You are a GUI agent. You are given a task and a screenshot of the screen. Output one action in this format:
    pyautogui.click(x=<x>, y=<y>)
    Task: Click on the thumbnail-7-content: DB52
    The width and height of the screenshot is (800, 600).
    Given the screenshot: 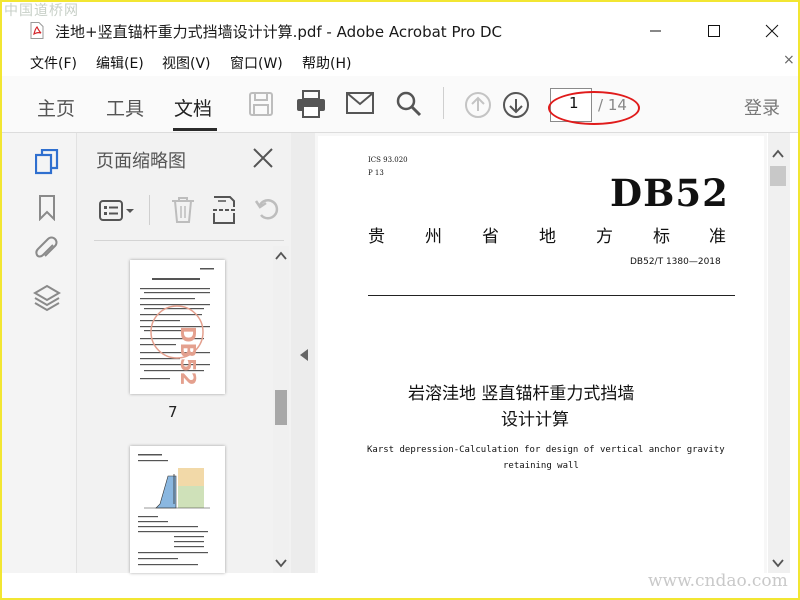 What is the action you would take?
    pyautogui.click(x=177, y=327)
    